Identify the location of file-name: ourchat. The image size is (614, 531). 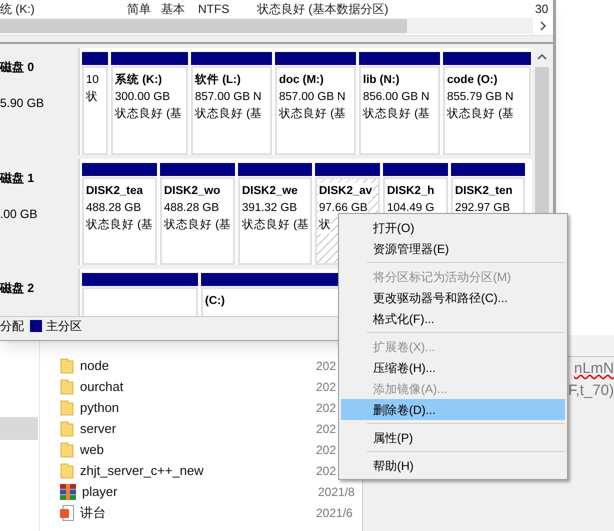
(198, 386).